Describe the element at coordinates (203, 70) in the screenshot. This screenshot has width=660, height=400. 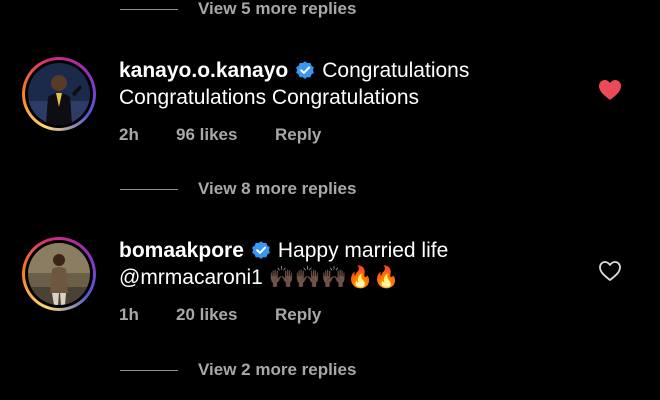
I see `username: kanayo.o.kanayo` at that location.